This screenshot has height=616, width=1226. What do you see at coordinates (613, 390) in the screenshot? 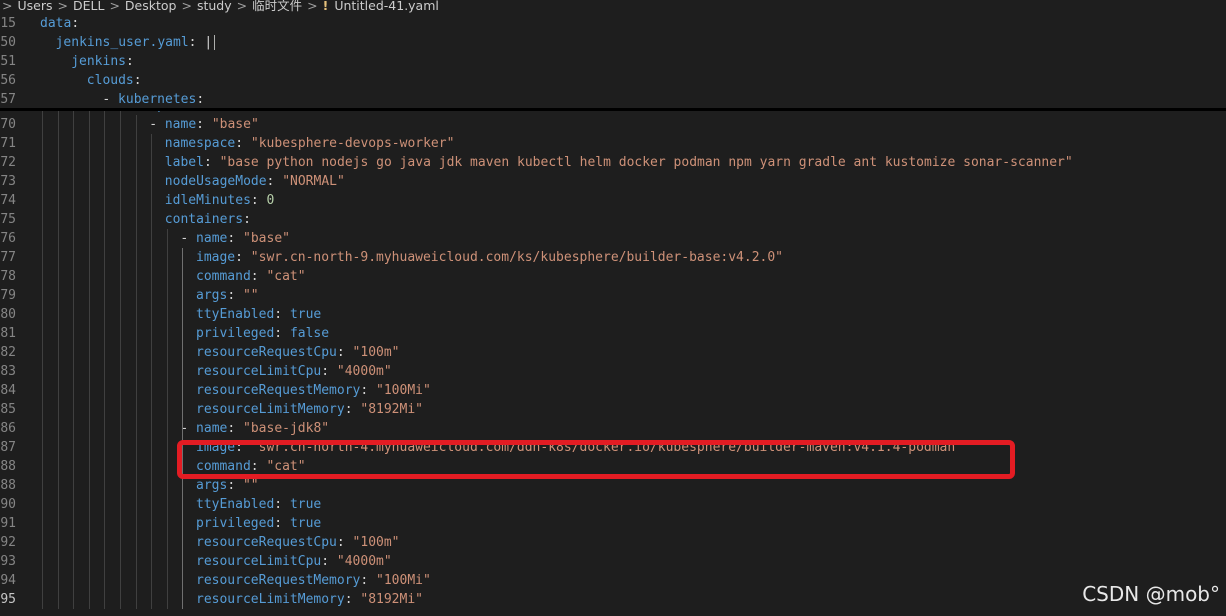
I see `code-line: 84 resourceRequestMemory: "100Mi"` at bounding box center [613, 390].